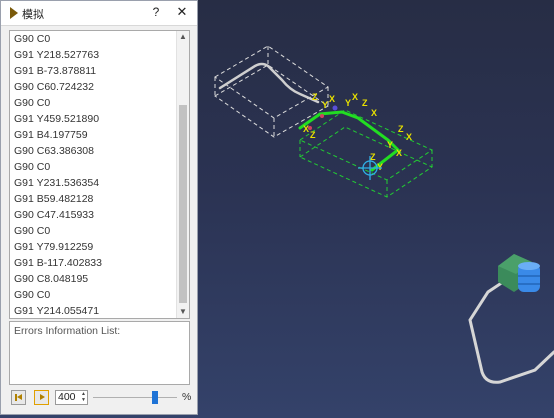  What do you see at coordinates (18, 397) in the screenshot?
I see `skip-to-start-button` at bounding box center [18, 397].